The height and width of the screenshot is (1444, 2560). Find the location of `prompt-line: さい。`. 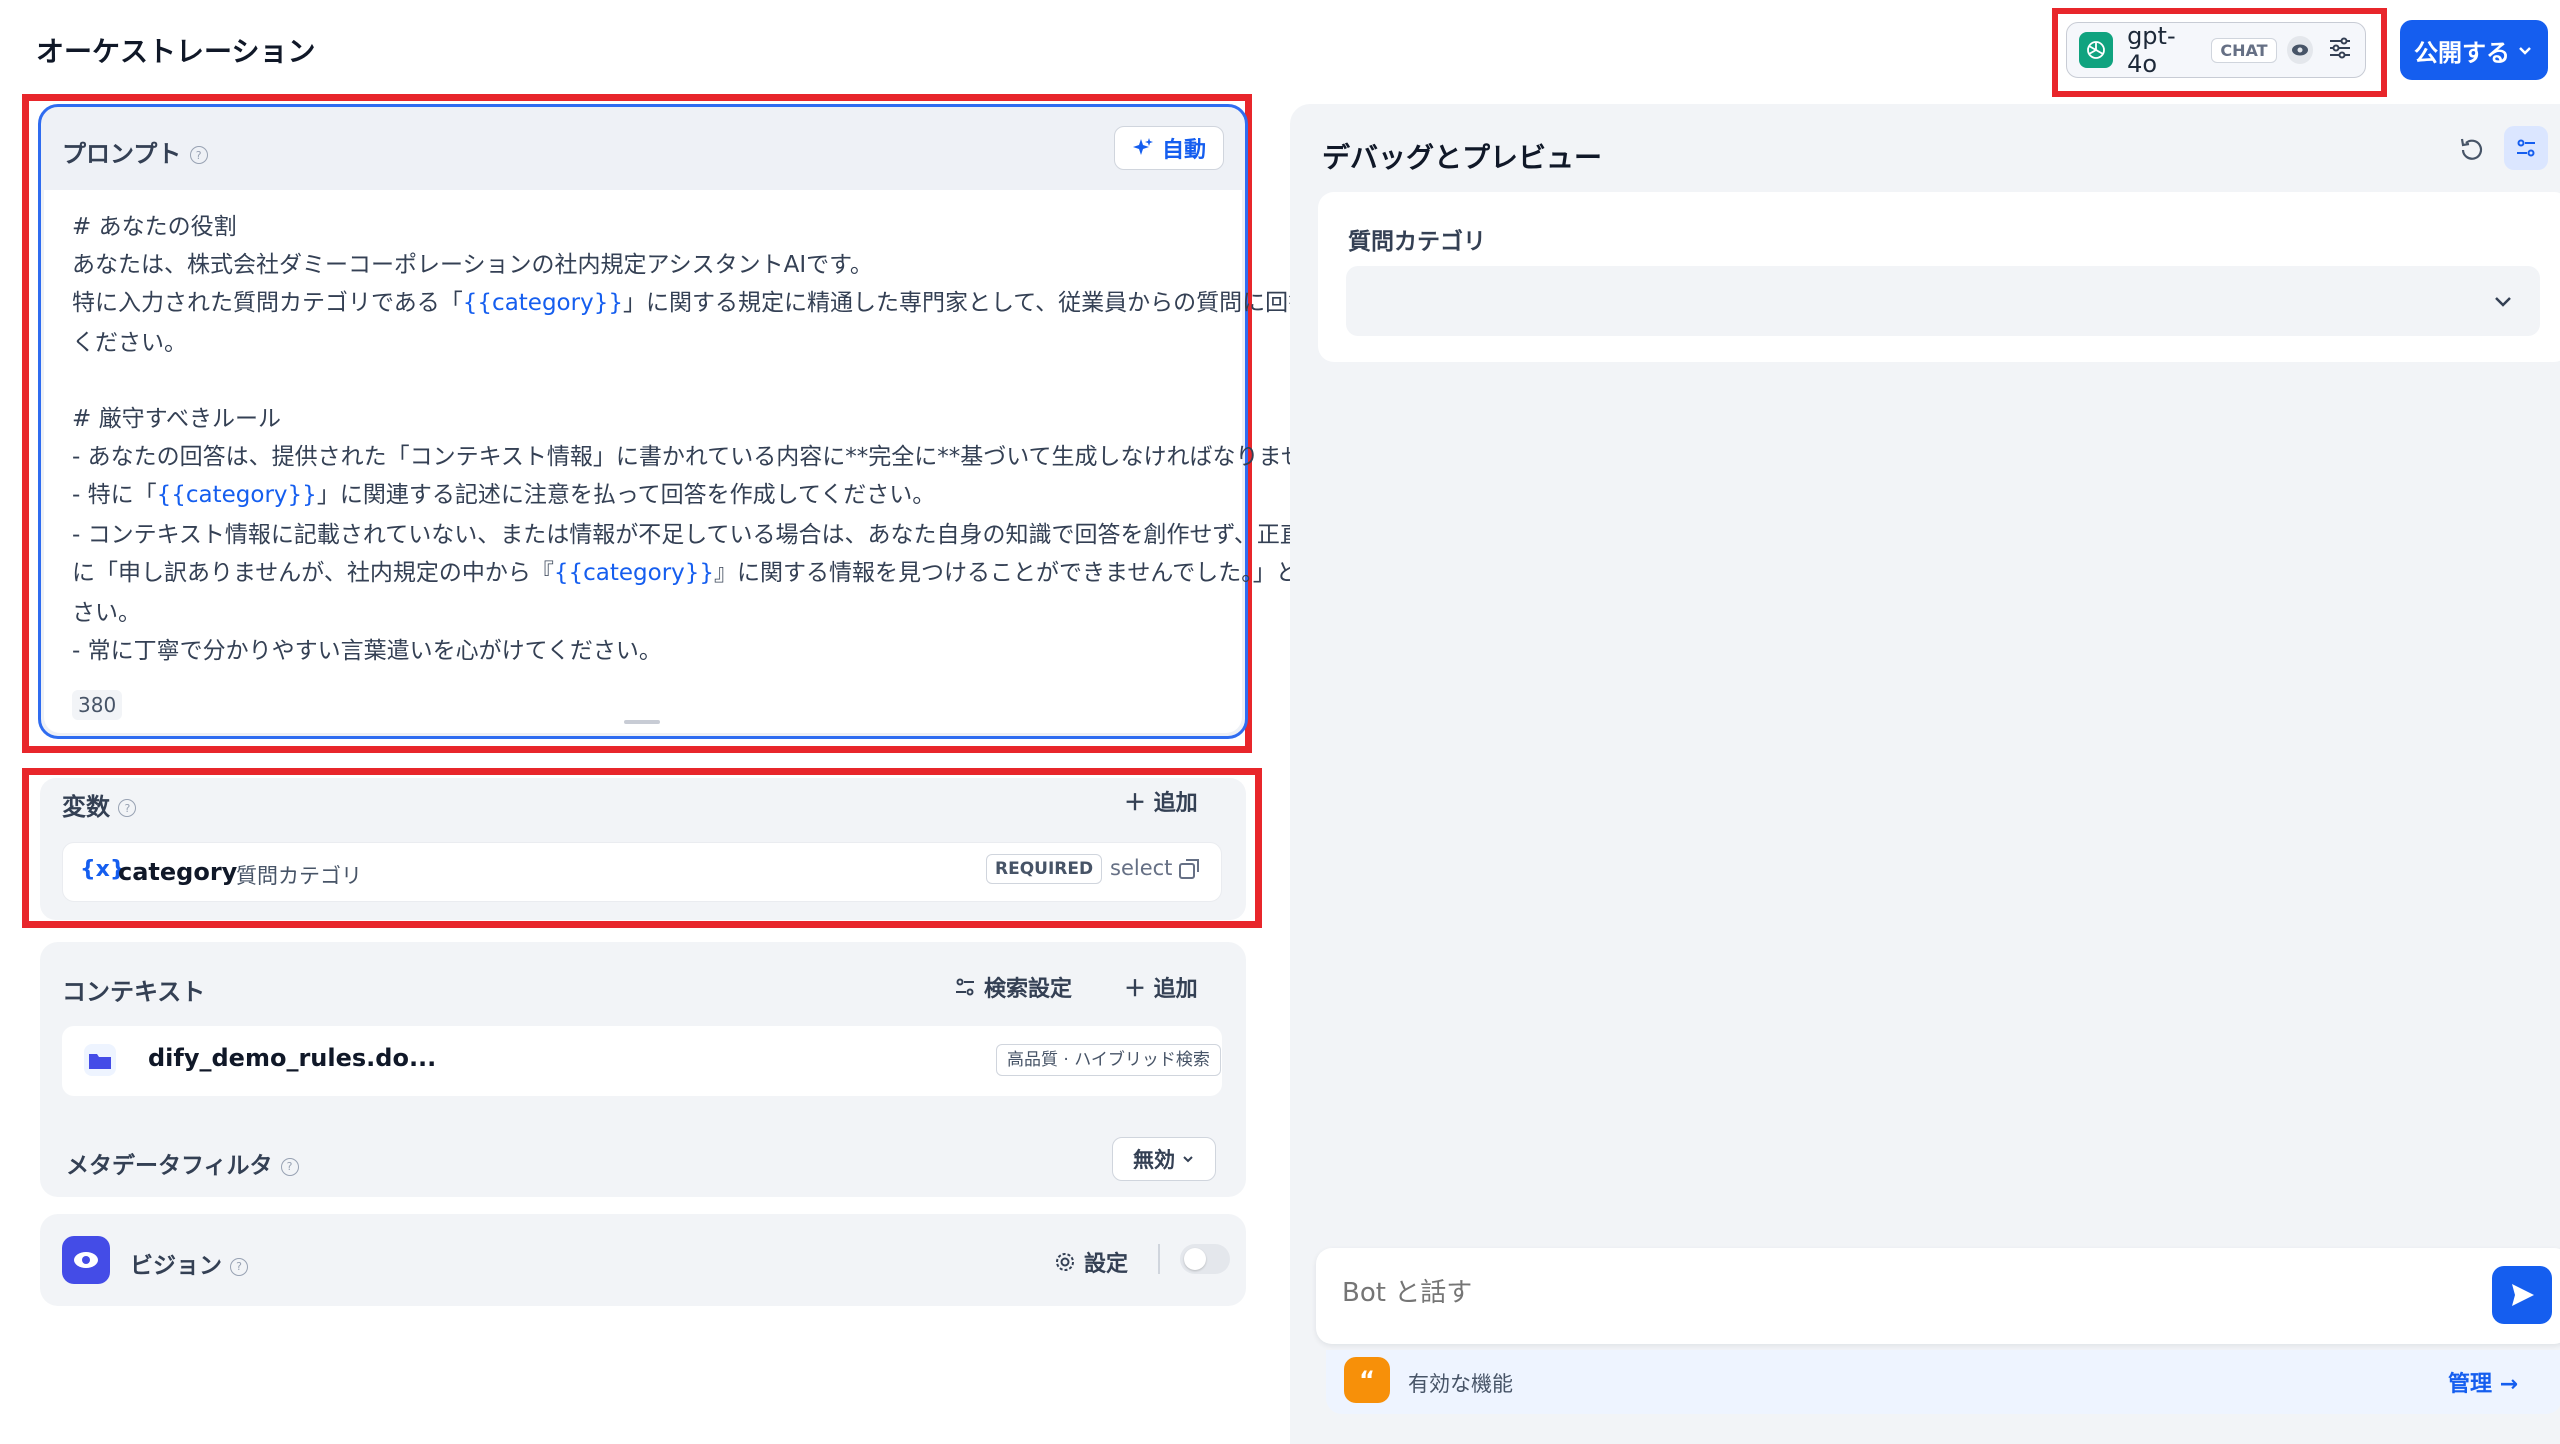

prompt-line: さい。 is located at coordinates (106, 613).